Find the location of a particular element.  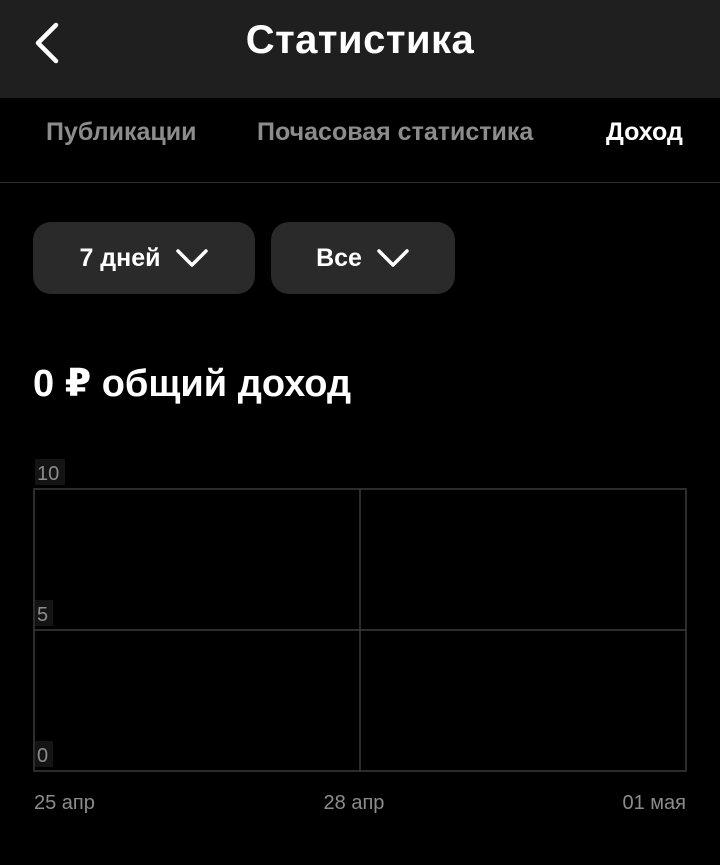

tab-hourly-stats: Почасовая статистика is located at coordinates (395, 132).